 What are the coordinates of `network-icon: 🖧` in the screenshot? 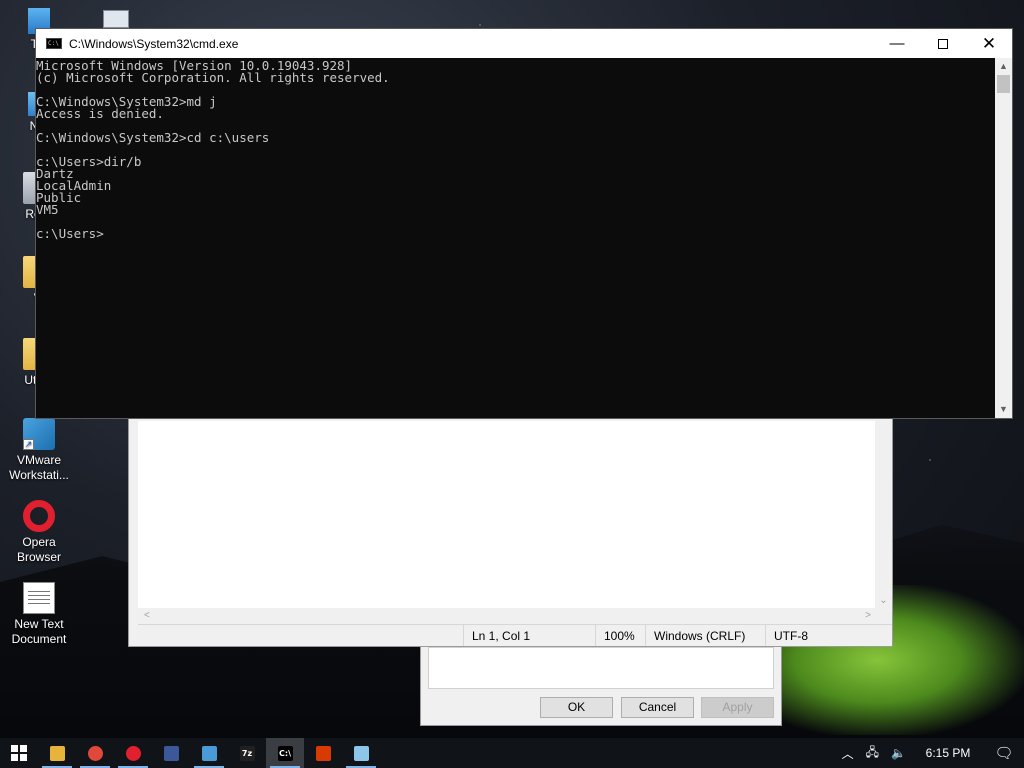 It's located at (872, 753).